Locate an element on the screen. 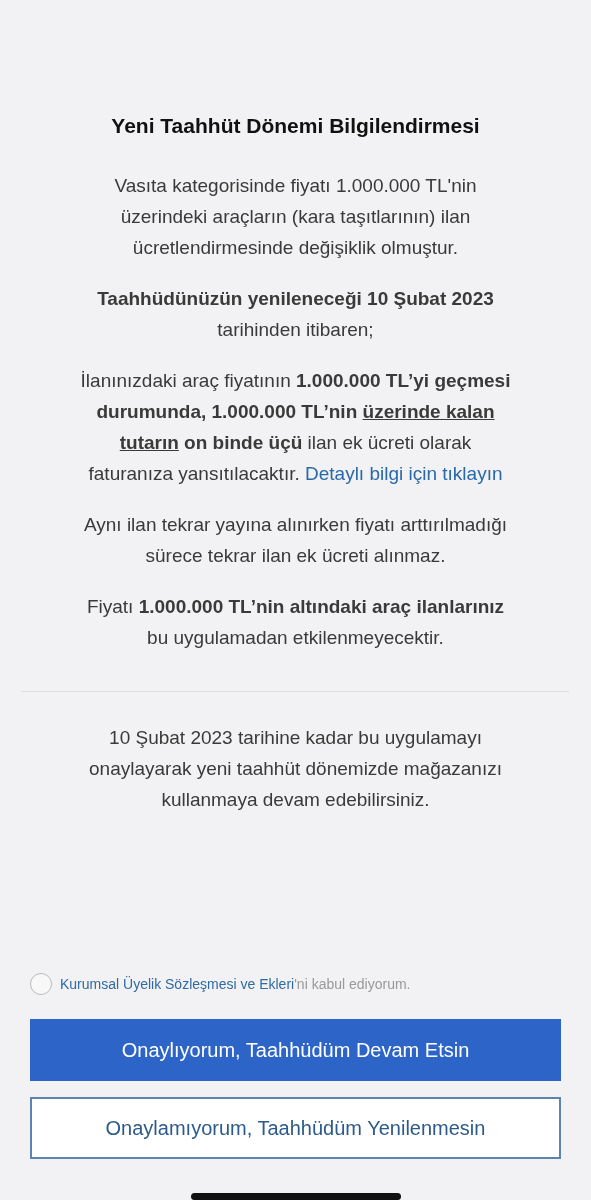  info-paragraph: 10 Şubat 2023 tarihine kadar bu uygulamayı onaylayarak yeni taahhüt dönemizde mağazanızı kullanmaya devam edebilirsiniz. is located at coordinates (295, 768).